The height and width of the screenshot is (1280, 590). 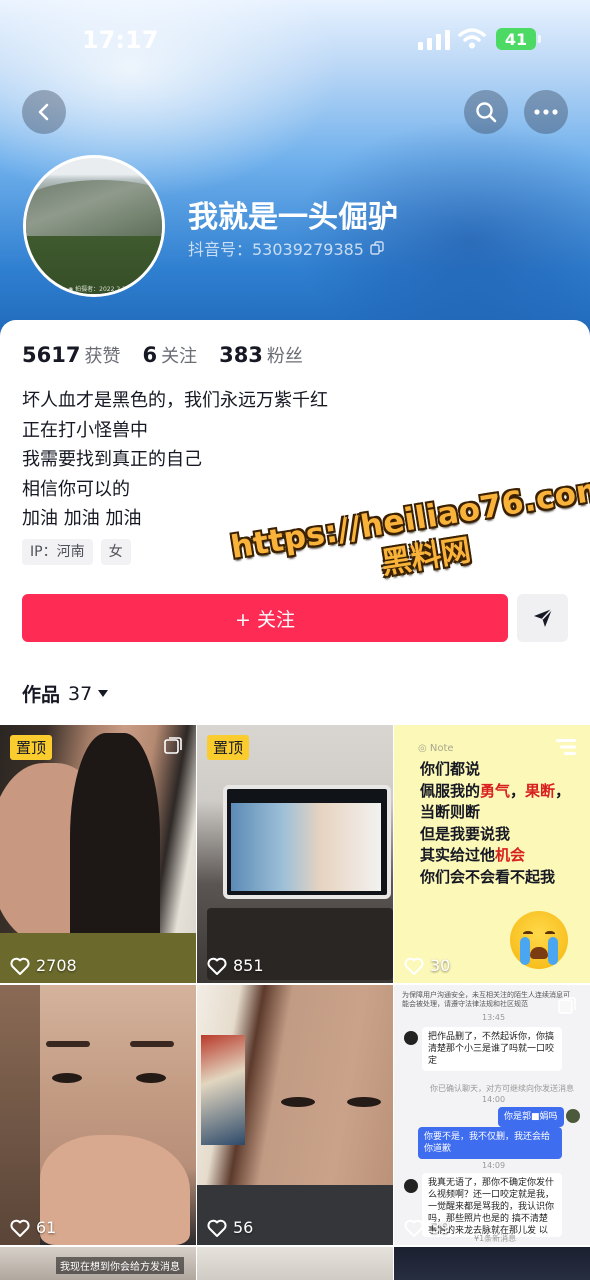 What do you see at coordinates (46, 1227) in the screenshot?
I see `like-number: 61` at bounding box center [46, 1227].